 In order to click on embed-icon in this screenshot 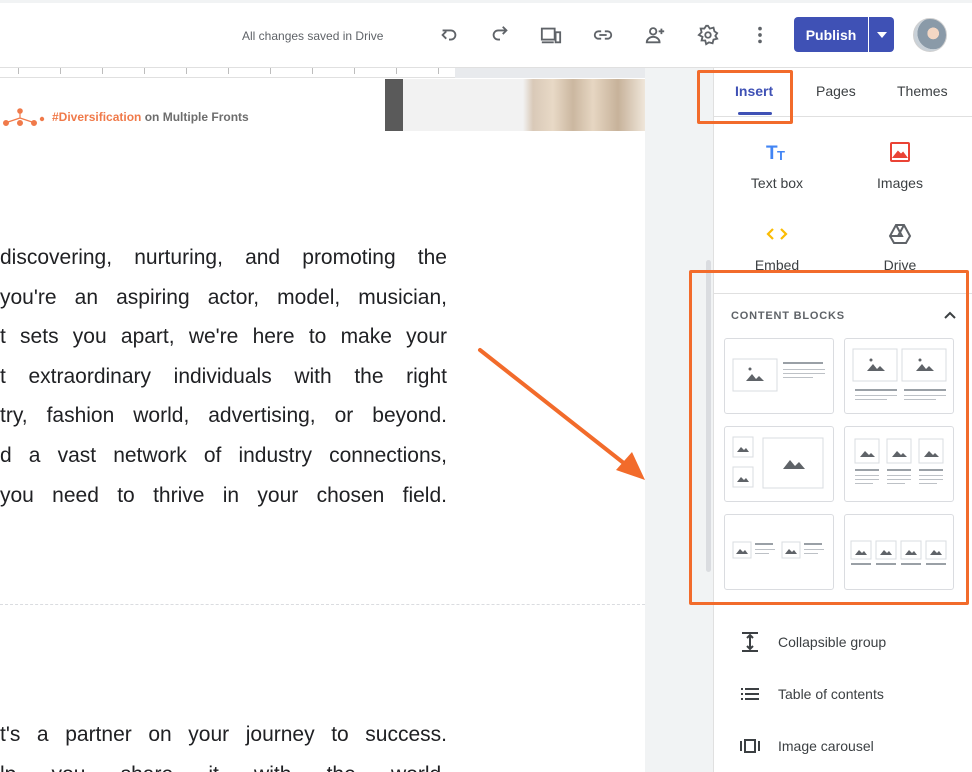, I will do `click(777, 234)`.